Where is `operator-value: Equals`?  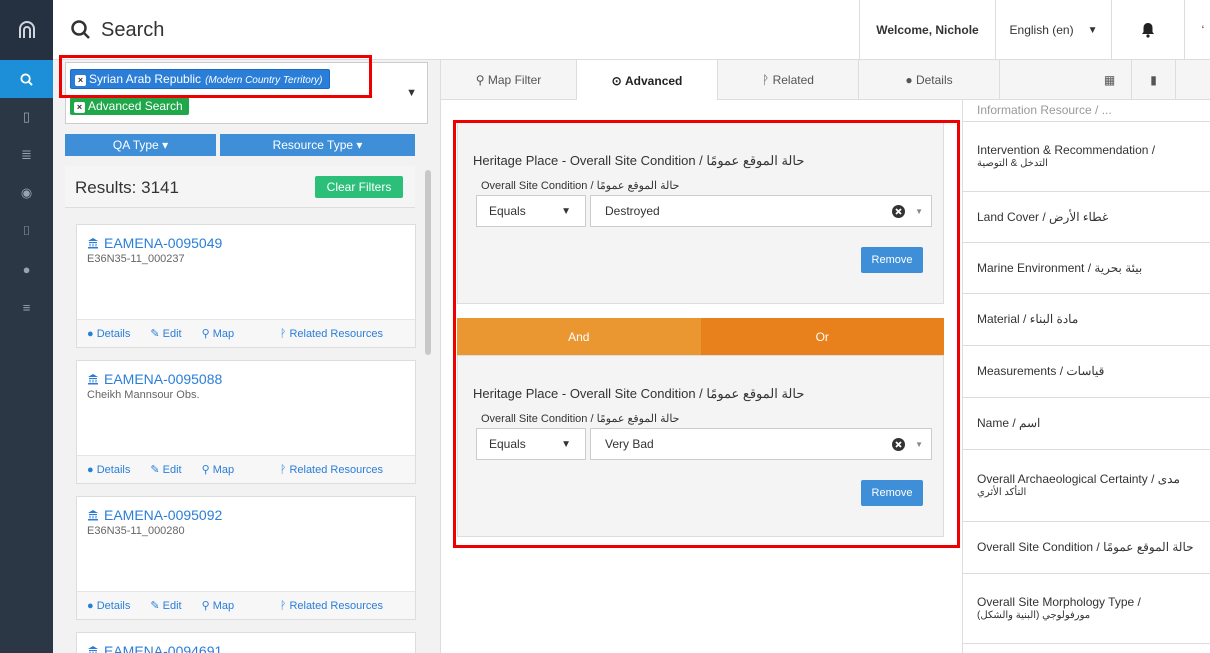 operator-value: Equals is located at coordinates (507, 211).